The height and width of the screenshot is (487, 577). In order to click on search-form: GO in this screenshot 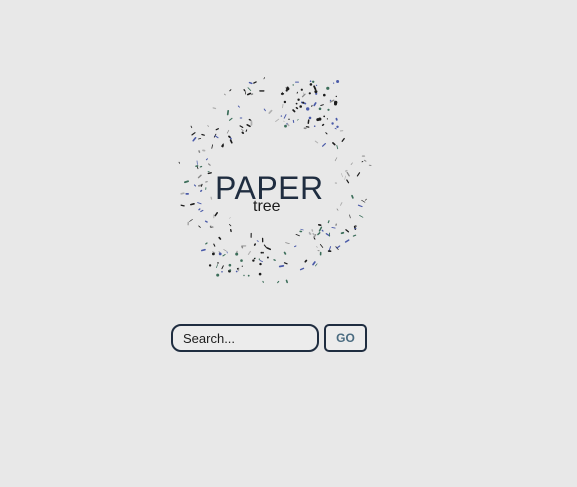, I will do `click(269, 338)`.